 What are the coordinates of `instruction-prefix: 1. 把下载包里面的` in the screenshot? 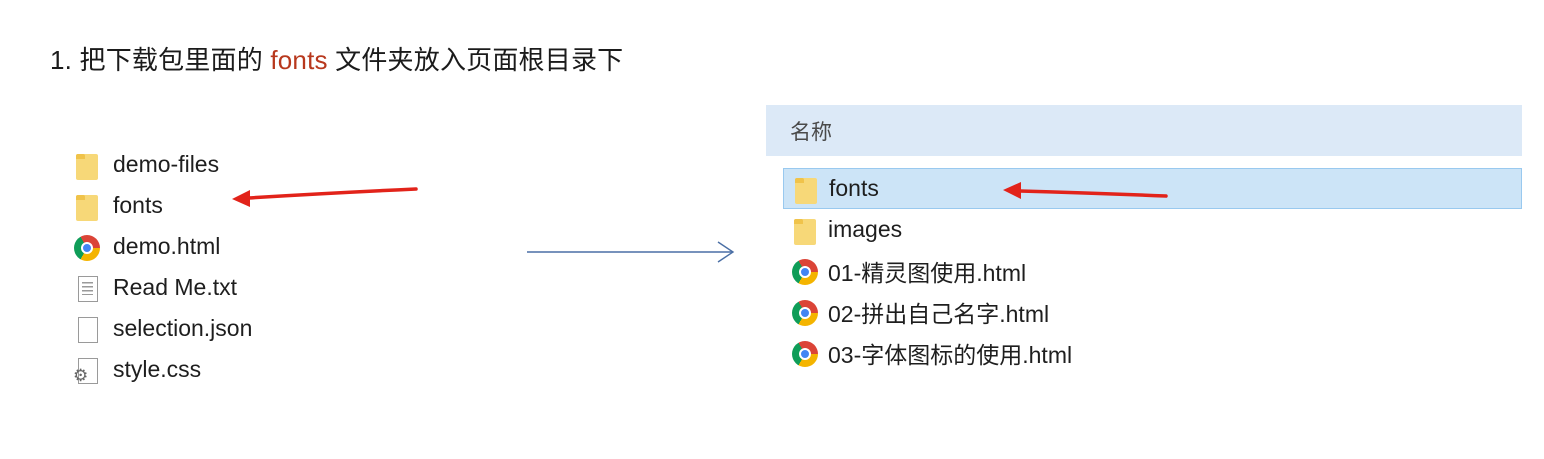 It's located at (160, 60).